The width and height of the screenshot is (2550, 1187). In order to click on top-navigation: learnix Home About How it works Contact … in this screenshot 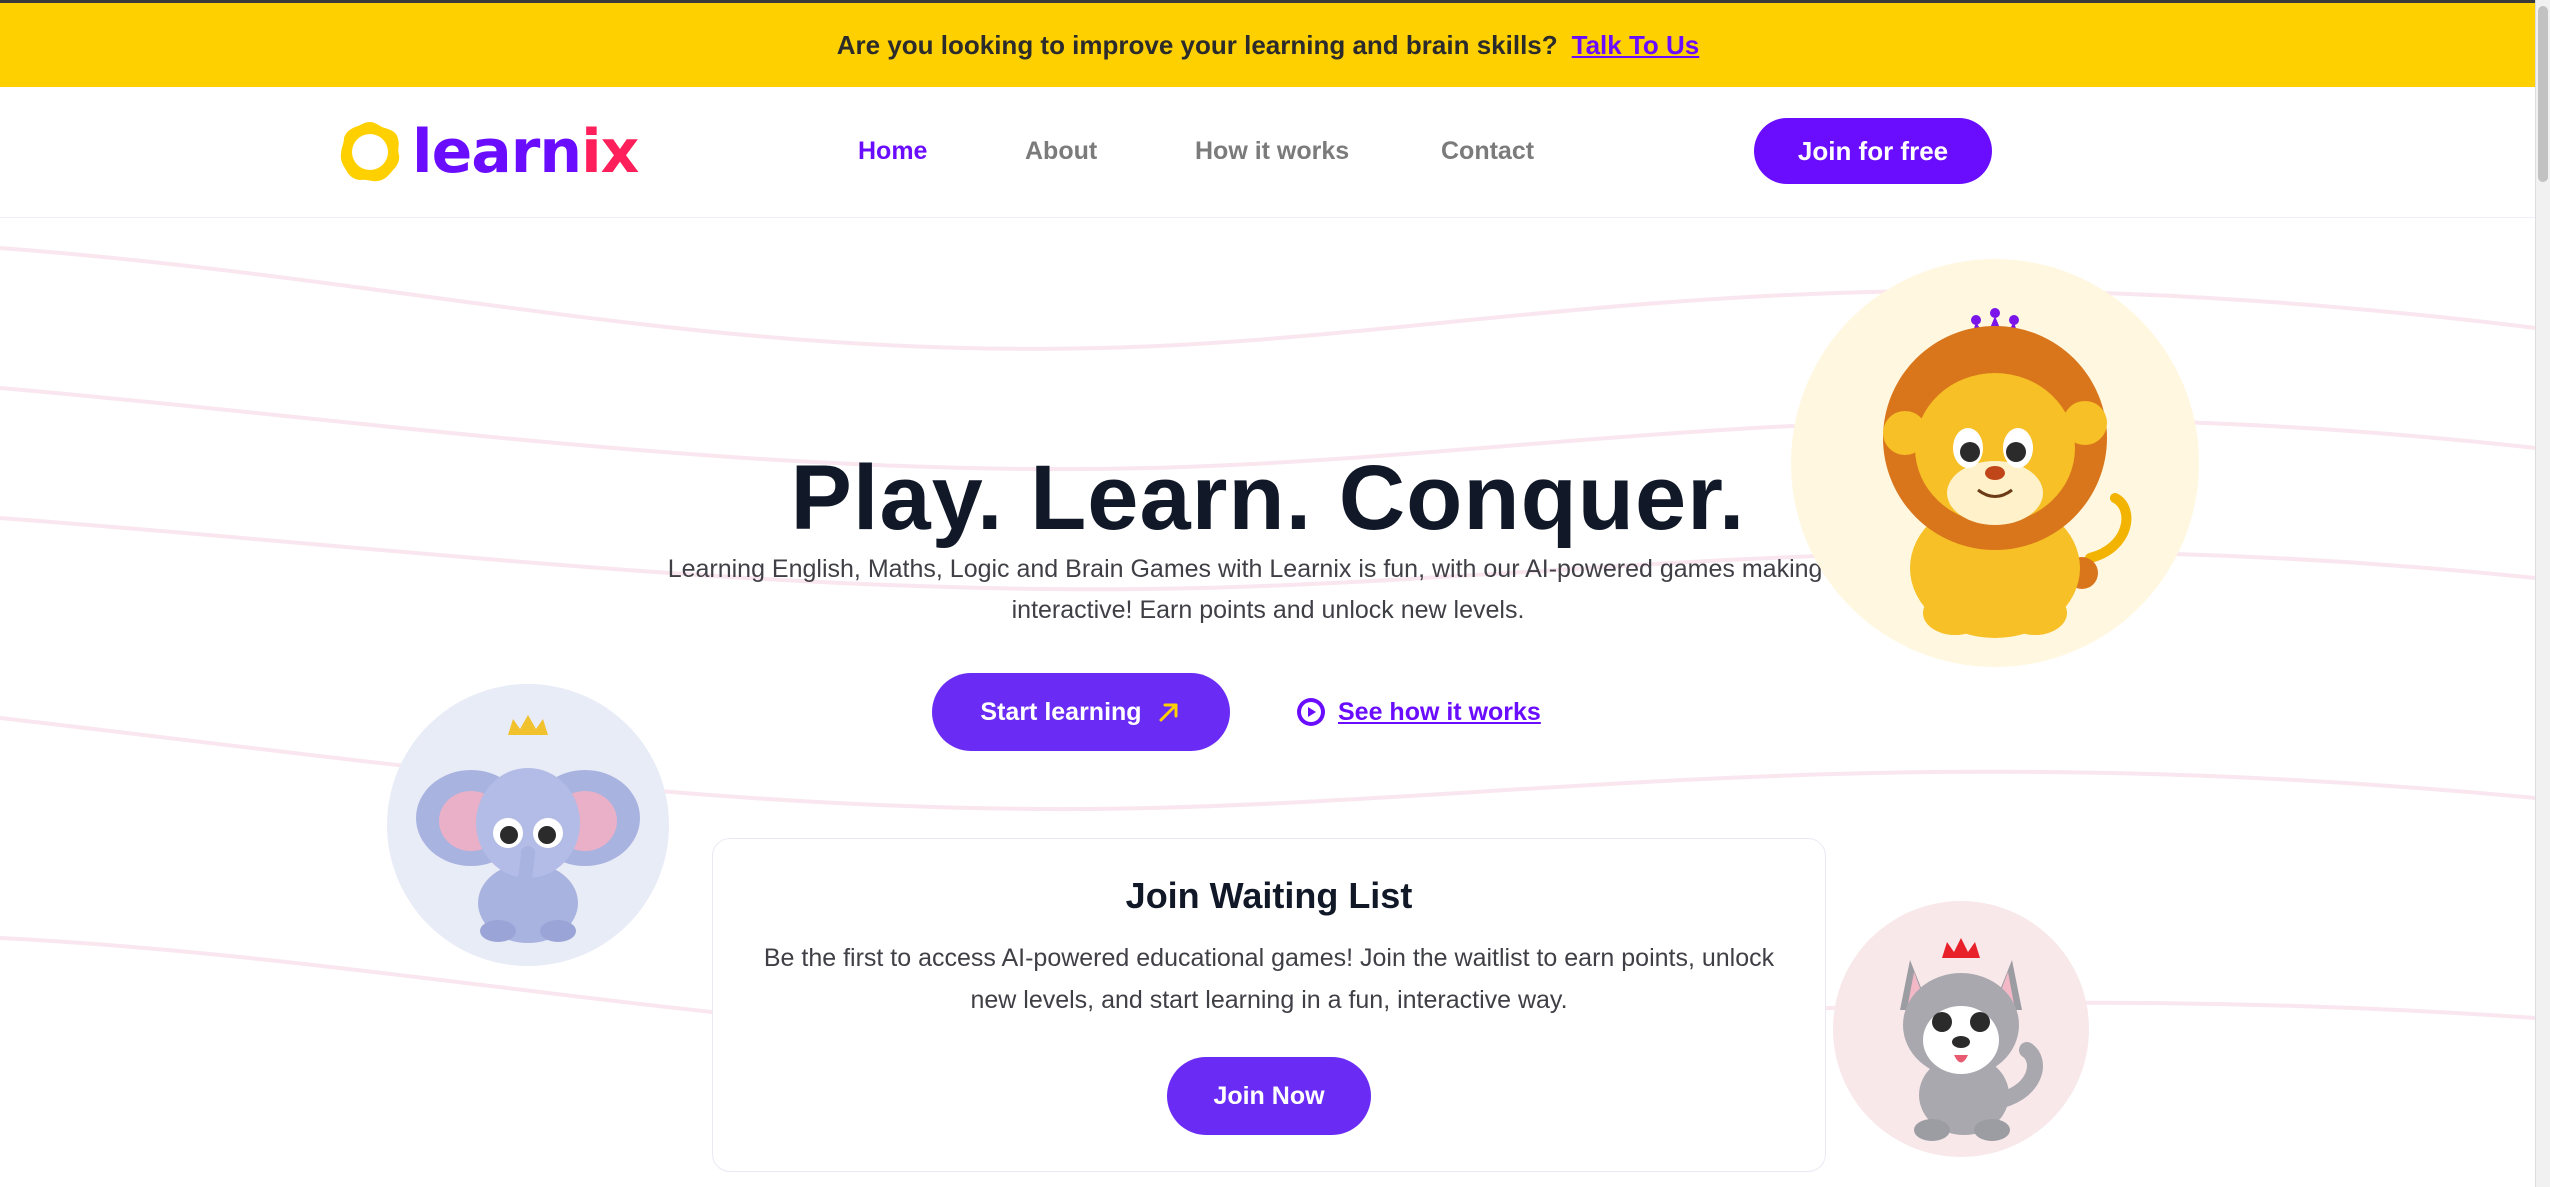, I will do `click(1268, 152)`.